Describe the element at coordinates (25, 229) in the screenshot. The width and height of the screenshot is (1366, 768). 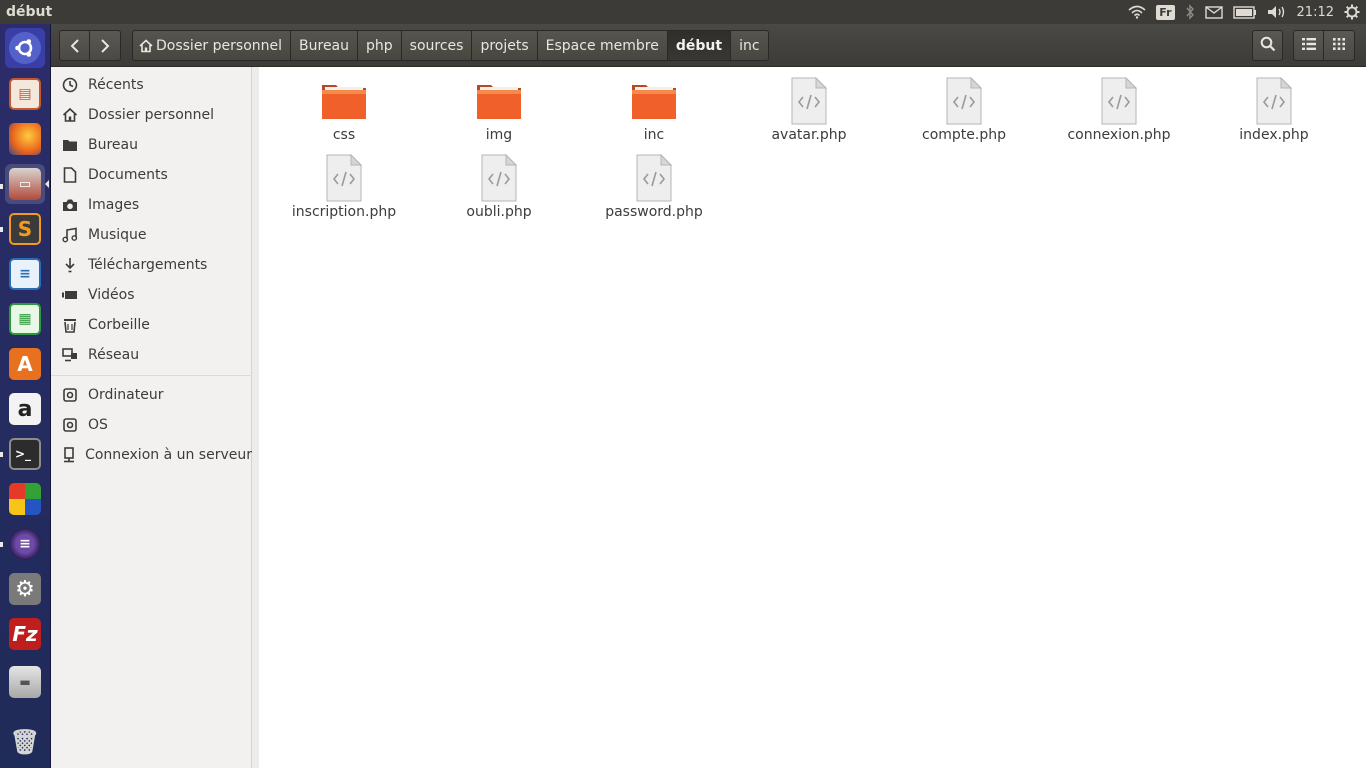
I see `sublime-text-icon: S` at that location.